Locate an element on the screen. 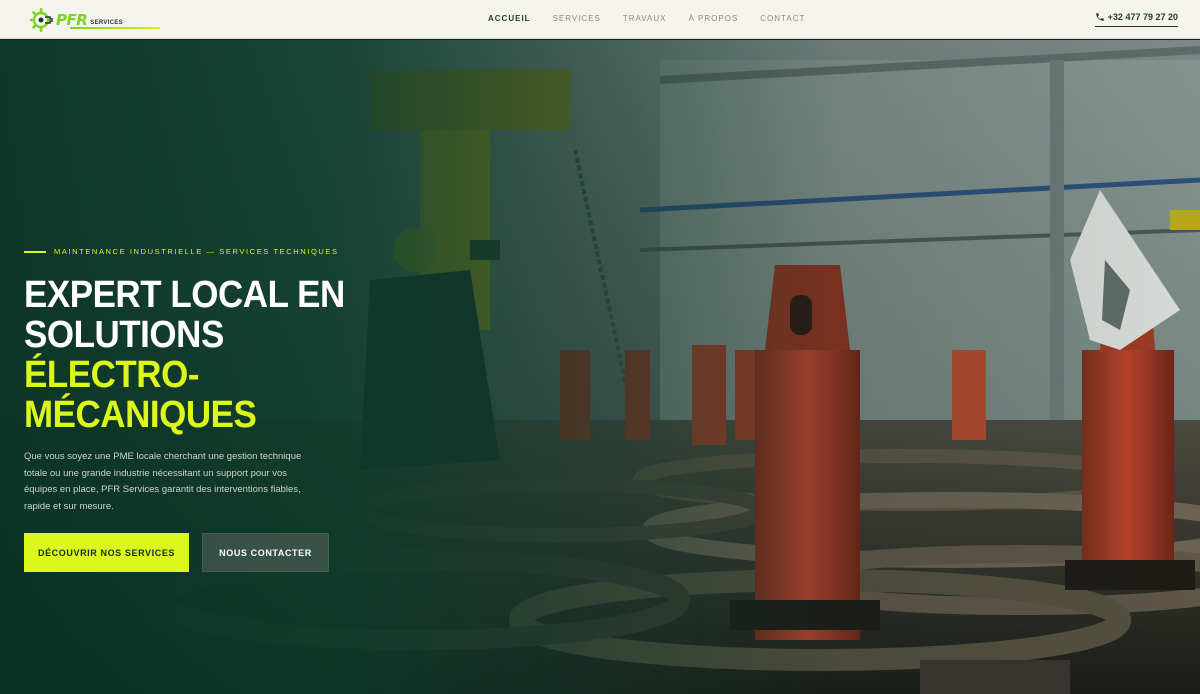  phone-number: +32 477 79 27 20 is located at coordinates (1142, 17).